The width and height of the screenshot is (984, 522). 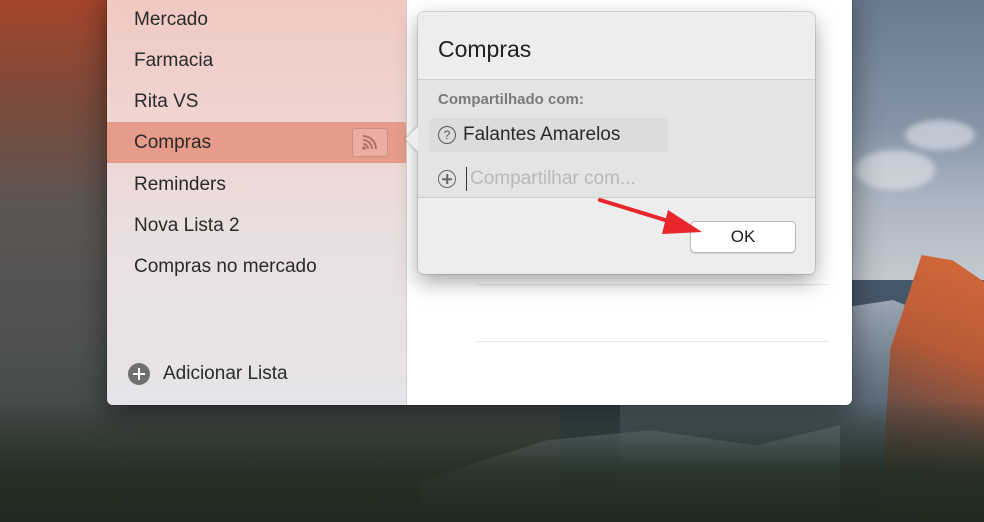 I want to click on popover-title: Compras, so click(x=485, y=49).